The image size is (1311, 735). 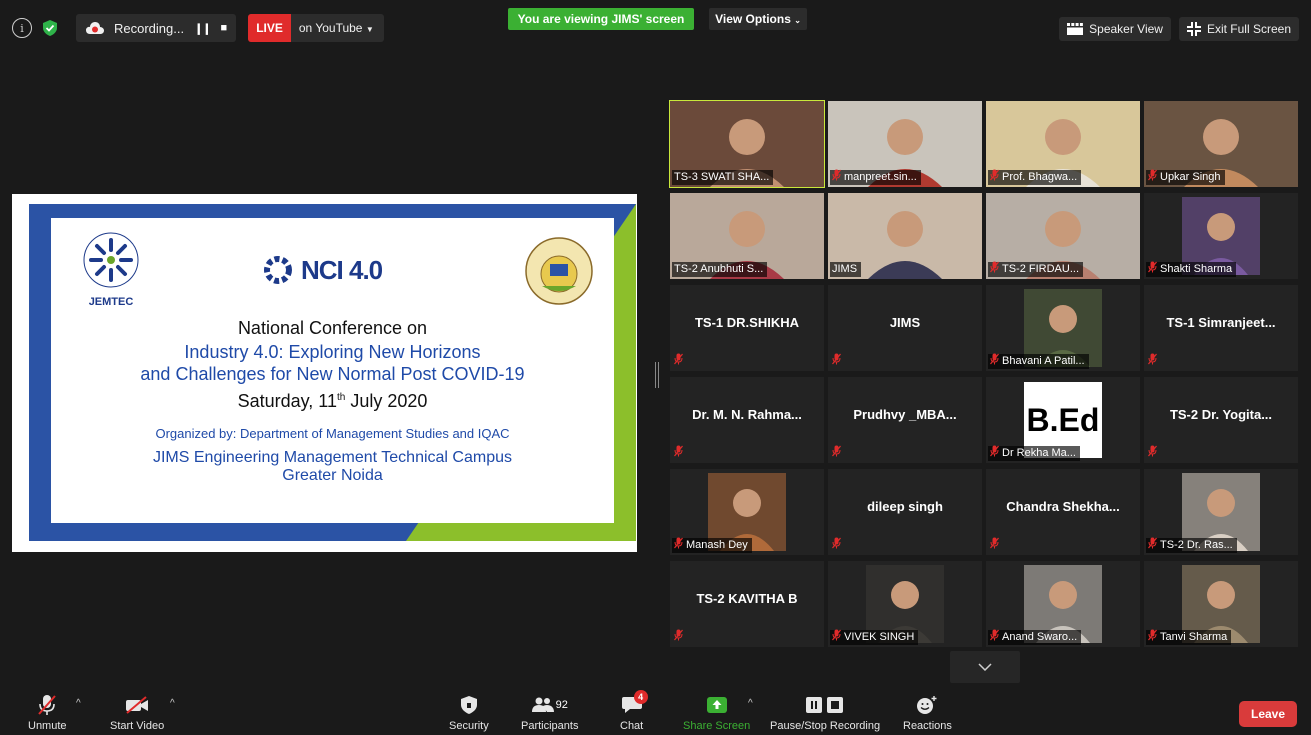 What do you see at coordinates (224, 28) in the screenshot?
I see `stop-recording-icon: ■` at bounding box center [224, 28].